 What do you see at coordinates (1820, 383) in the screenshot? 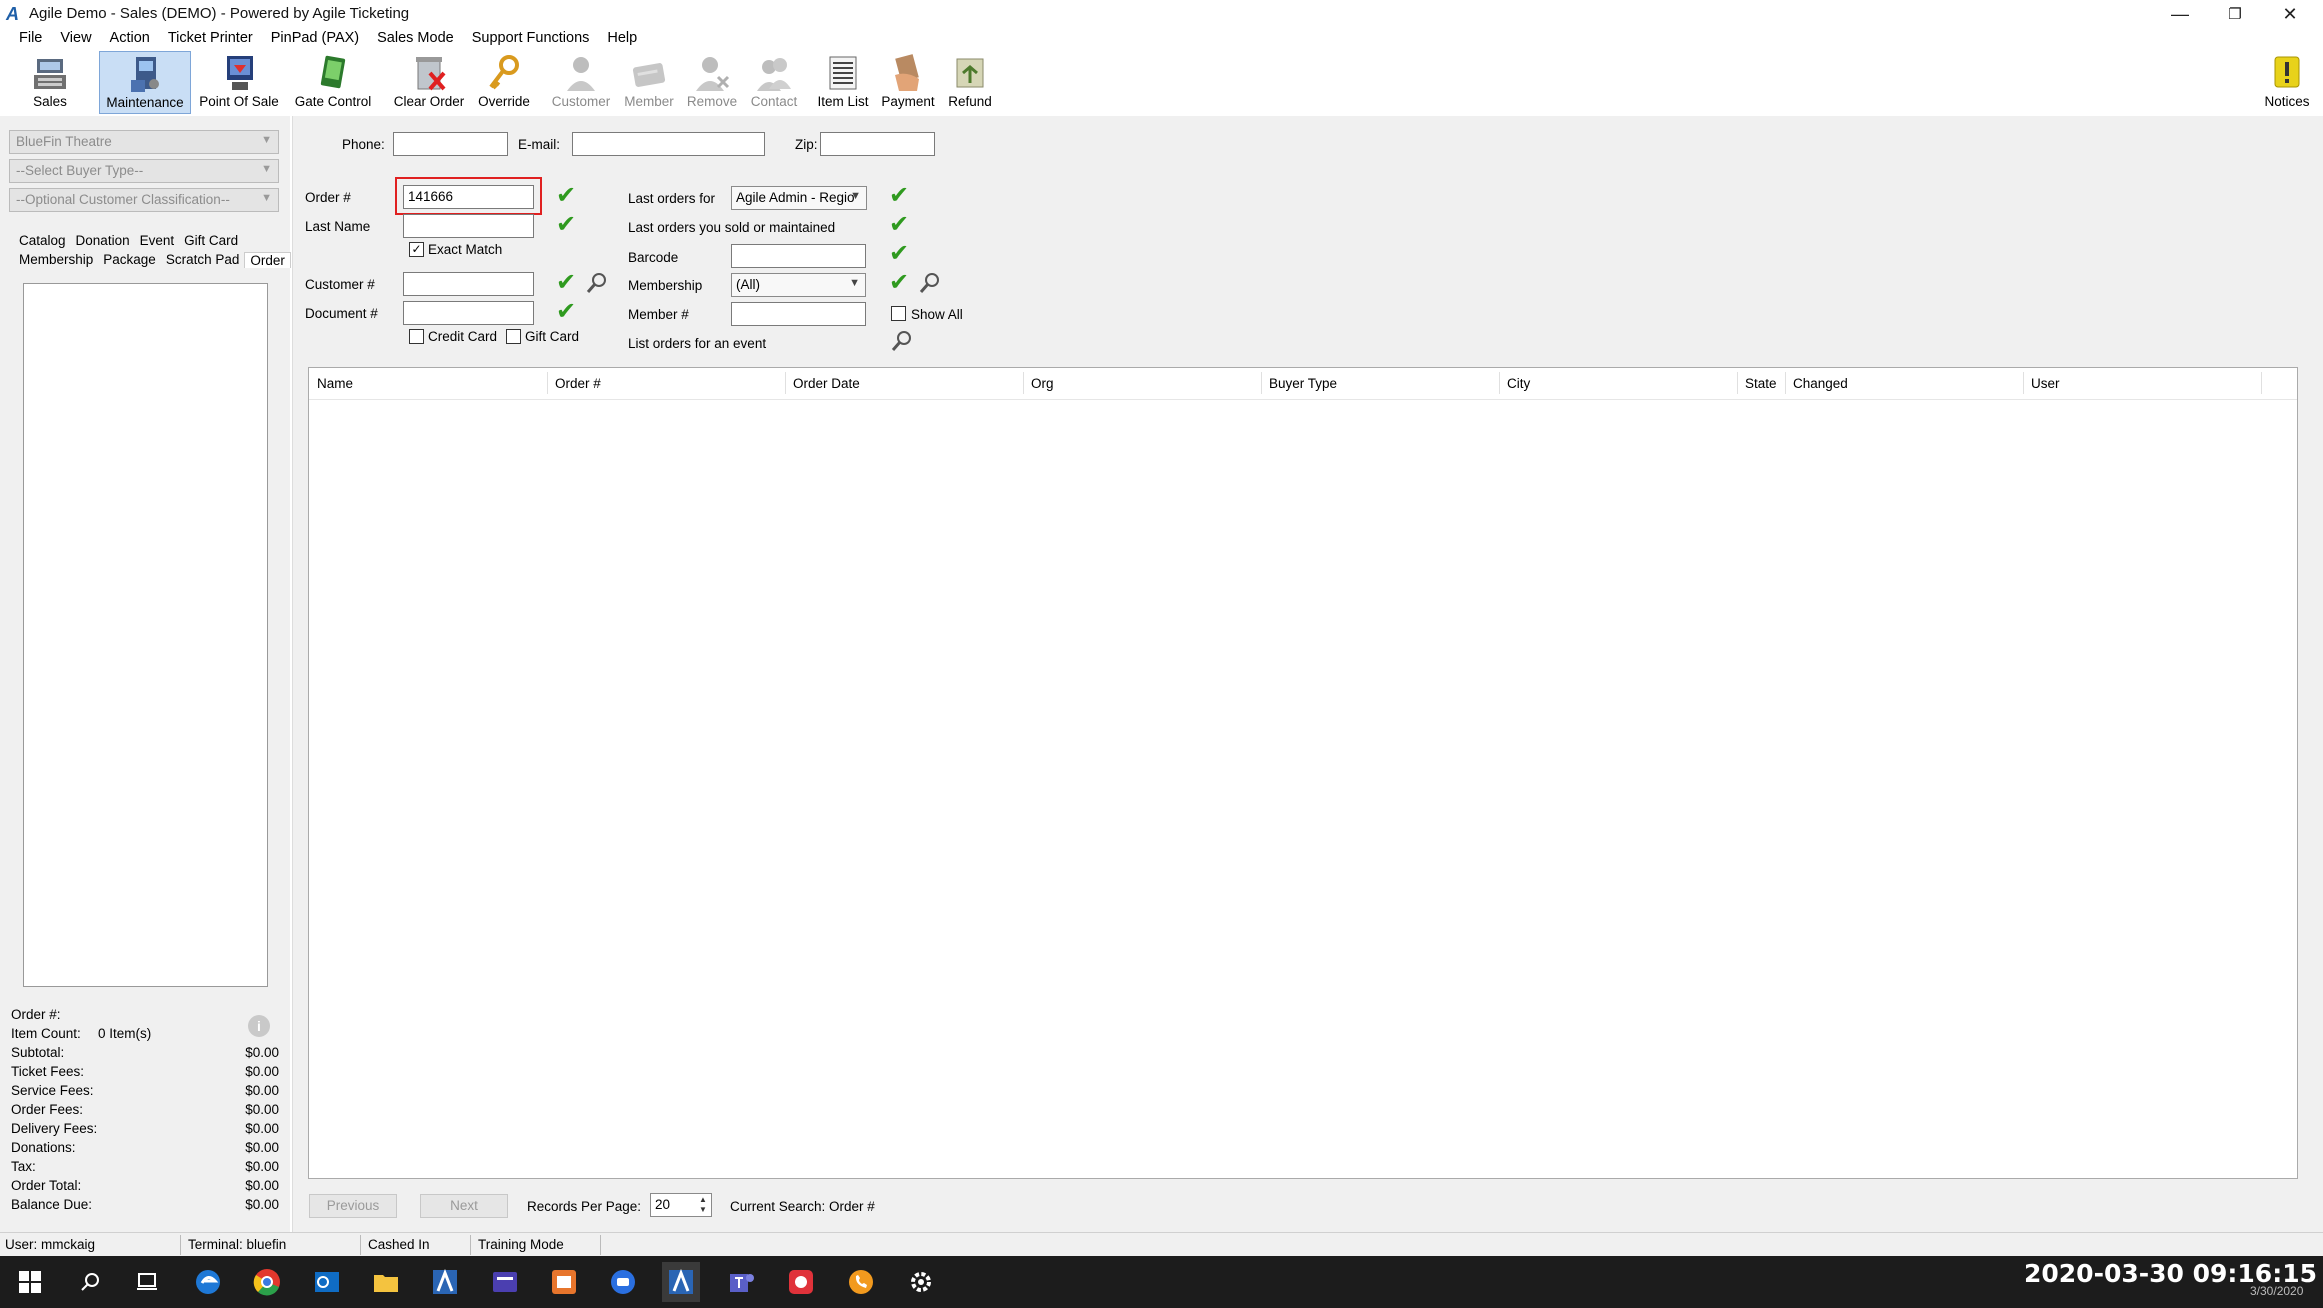
I see `column-changed: Changed` at bounding box center [1820, 383].